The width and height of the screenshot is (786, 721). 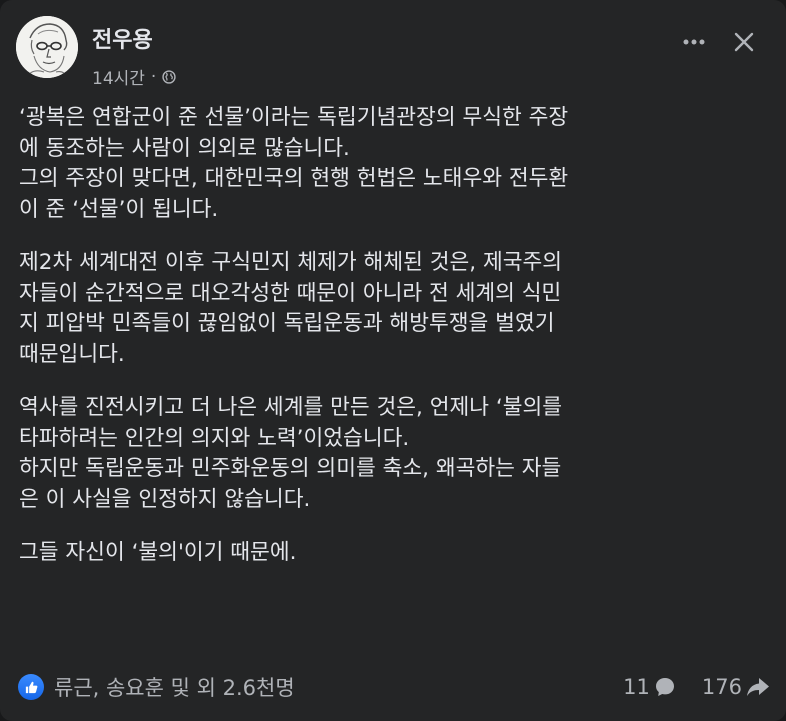 What do you see at coordinates (394, 687) in the screenshot?
I see `post-footer: 류근, 송요훈 및 외 2.6천명 11 176` at bounding box center [394, 687].